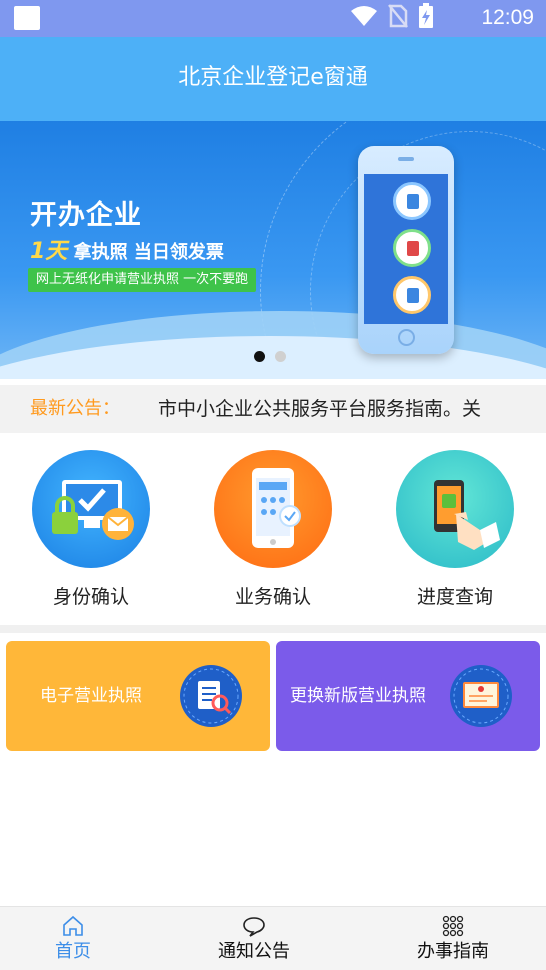 This screenshot has width=546, height=970. I want to click on card-replace-license: 更换新版营业执照, so click(408, 696).